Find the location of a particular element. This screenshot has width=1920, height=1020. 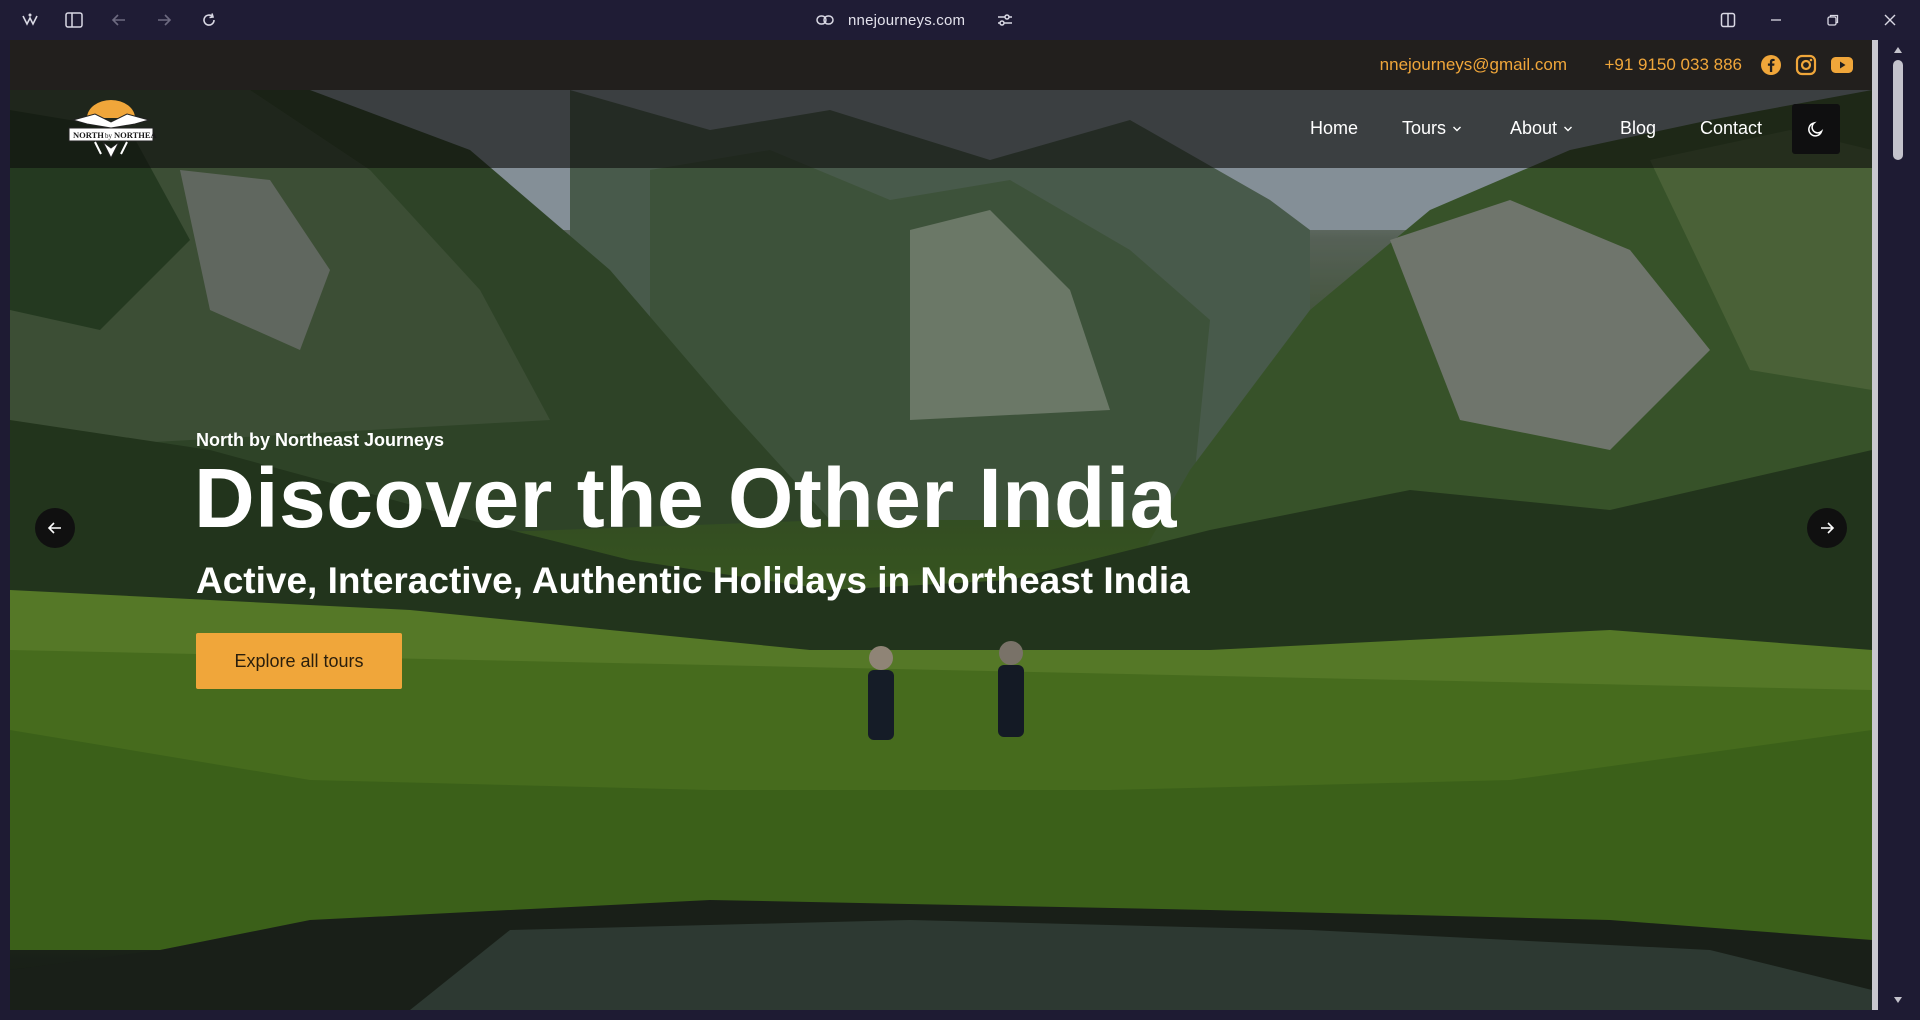

svg-text: NORTHEAST is located at coordinates (135, 135).